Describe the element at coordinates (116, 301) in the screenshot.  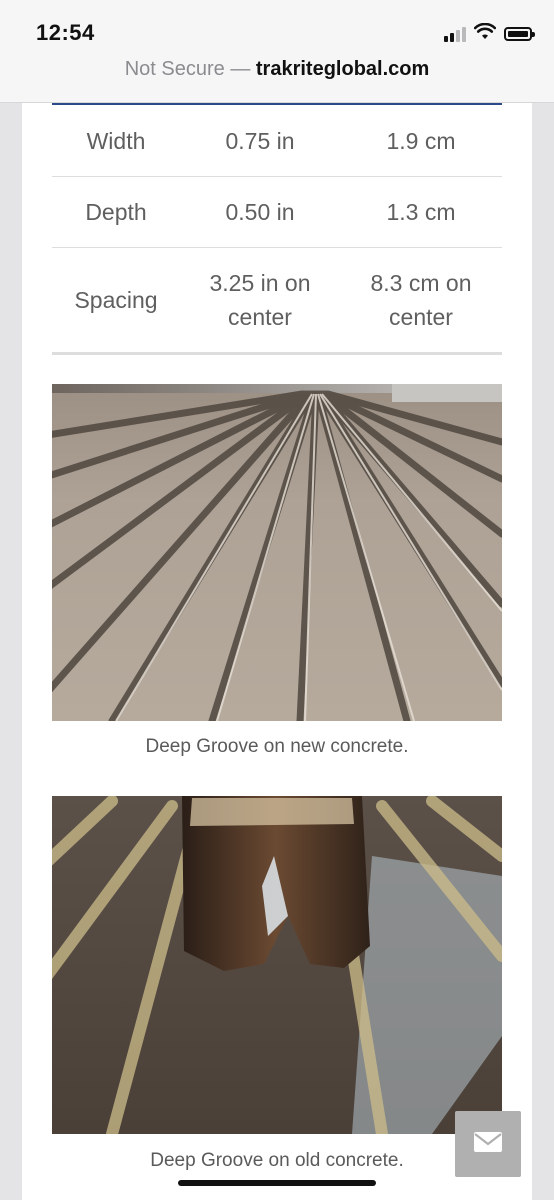
I see `row-label: Spacing` at that location.